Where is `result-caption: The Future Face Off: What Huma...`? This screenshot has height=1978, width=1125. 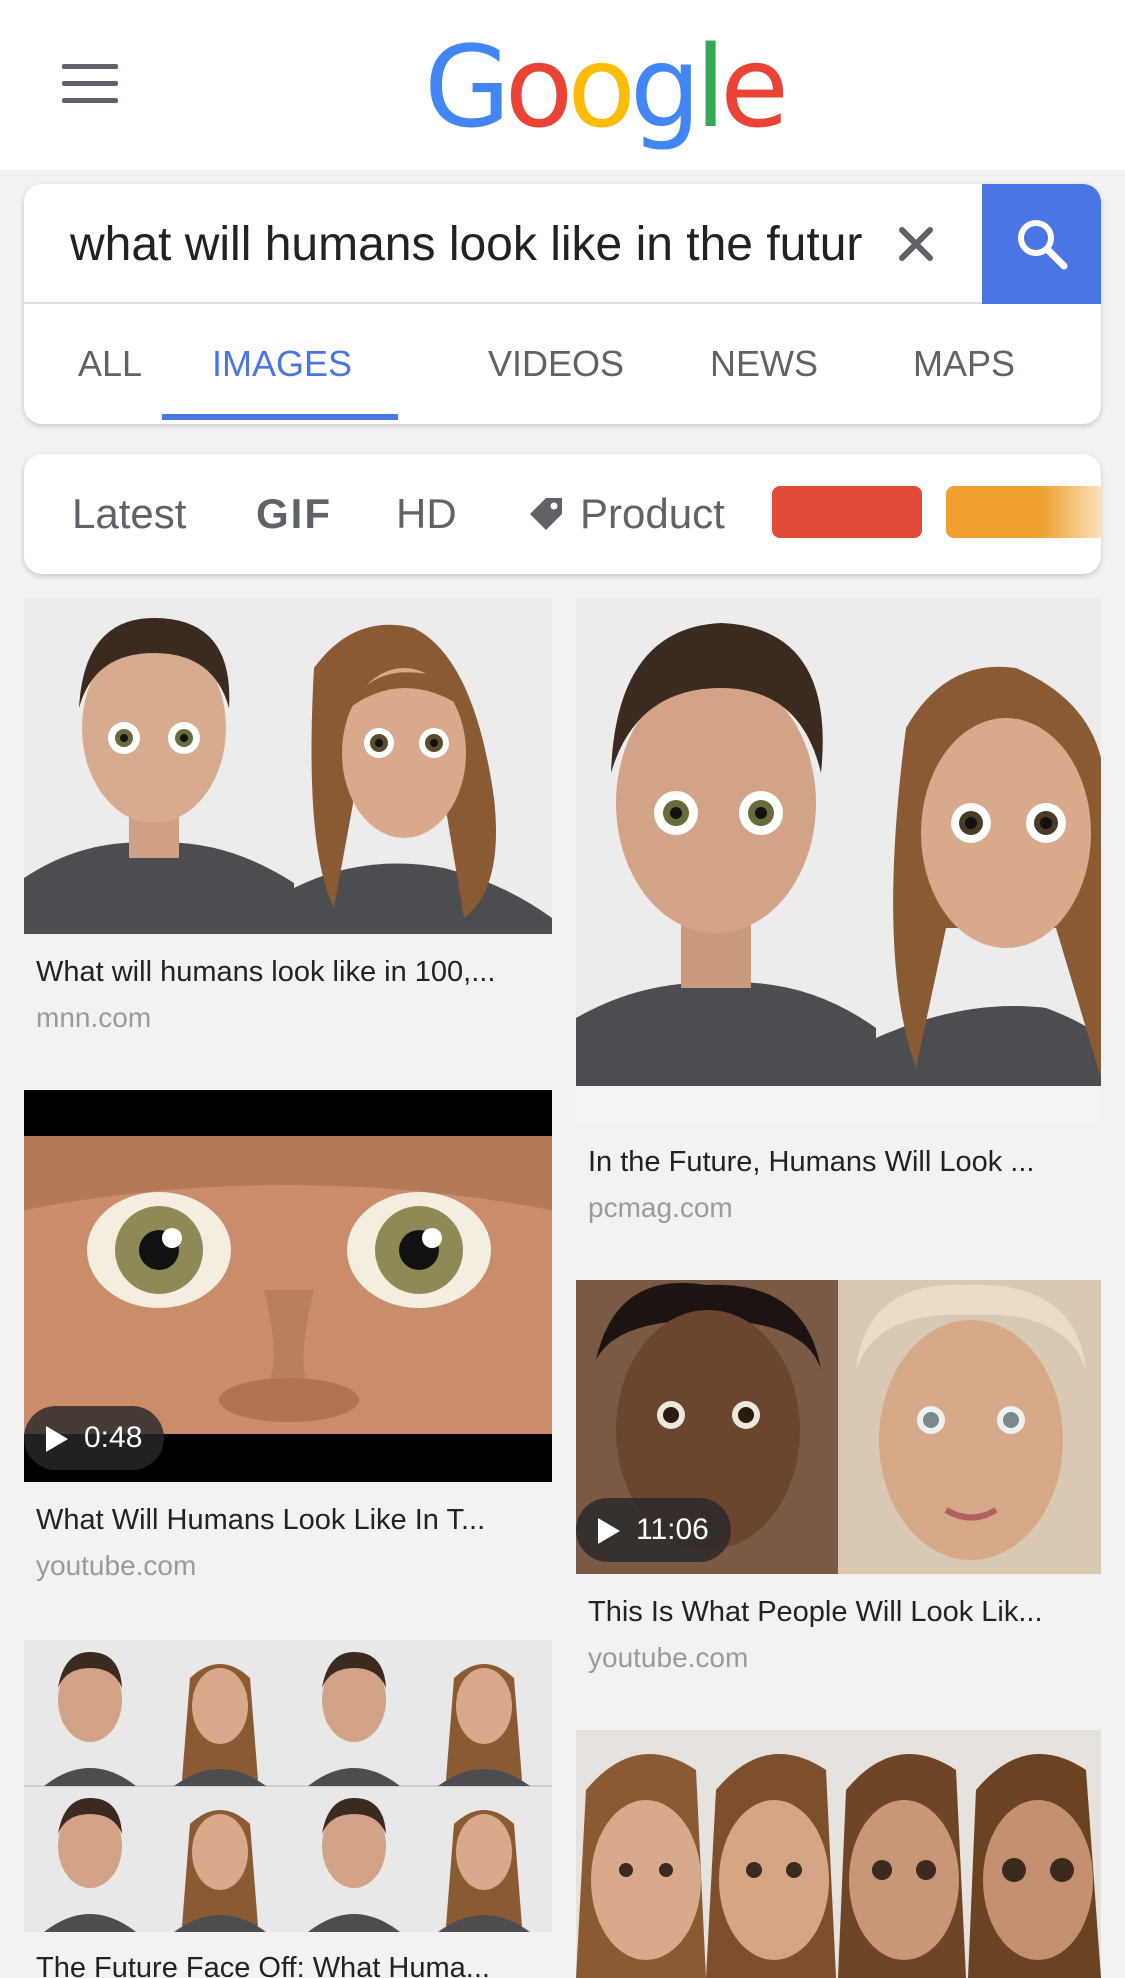 result-caption: The Future Face Off: What Huma... is located at coordinates (288, 1965).